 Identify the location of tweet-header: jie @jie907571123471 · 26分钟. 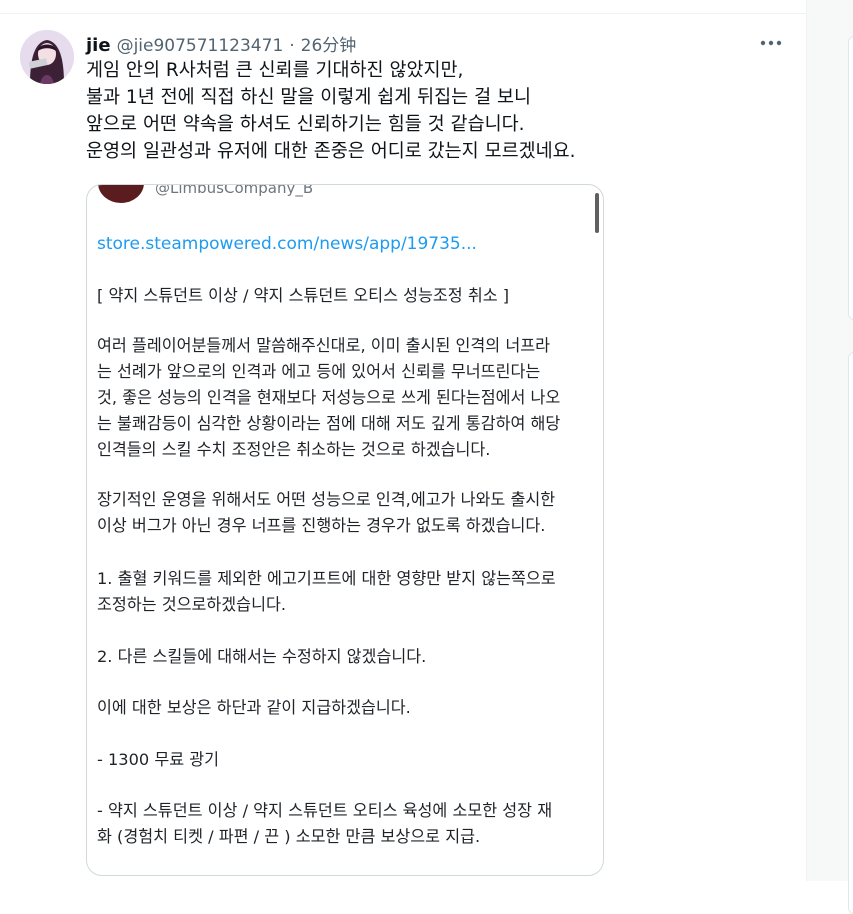
(221, 43).